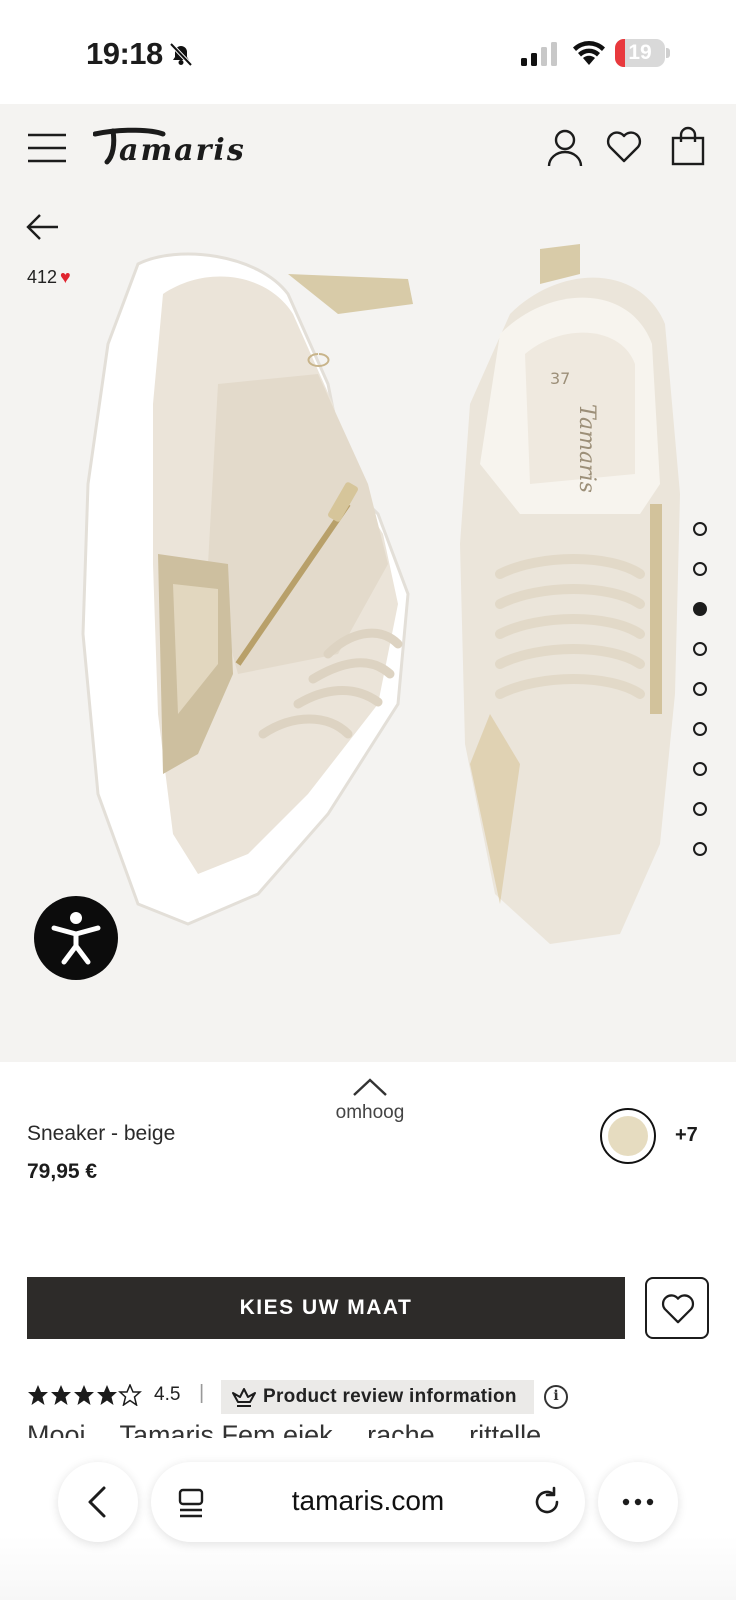 This screenshot has height=1600, width=736. What do you see at coordinates (686, 1135) in the screenshot?
I see `more-colors-link: +7` at bounding box center [686, 1135].